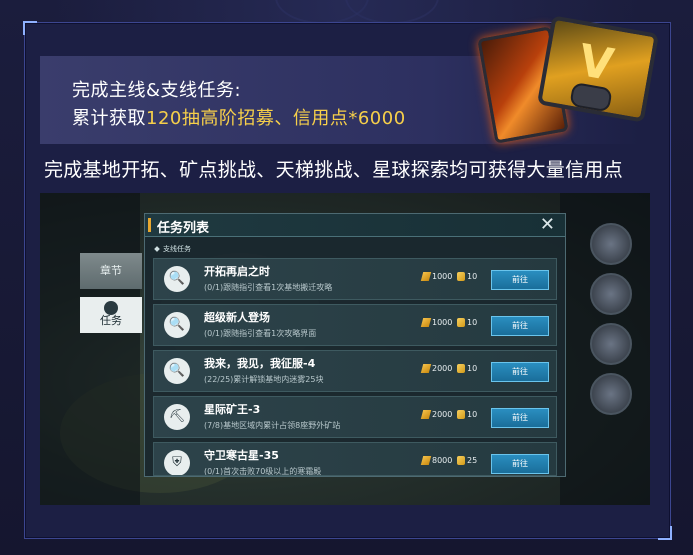  Describe the element at coordinates (232, 409) in the screenshot. I see `quest-name: 星际矿王-3` at that location.